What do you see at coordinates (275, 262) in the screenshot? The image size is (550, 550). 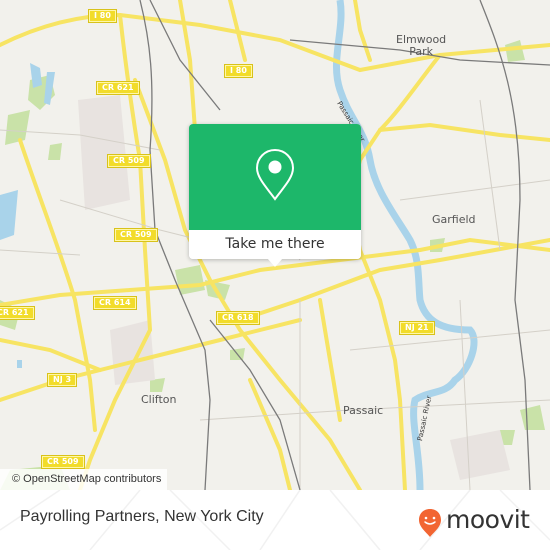 I see `popup-pointer` at bounding box center [275, 262].